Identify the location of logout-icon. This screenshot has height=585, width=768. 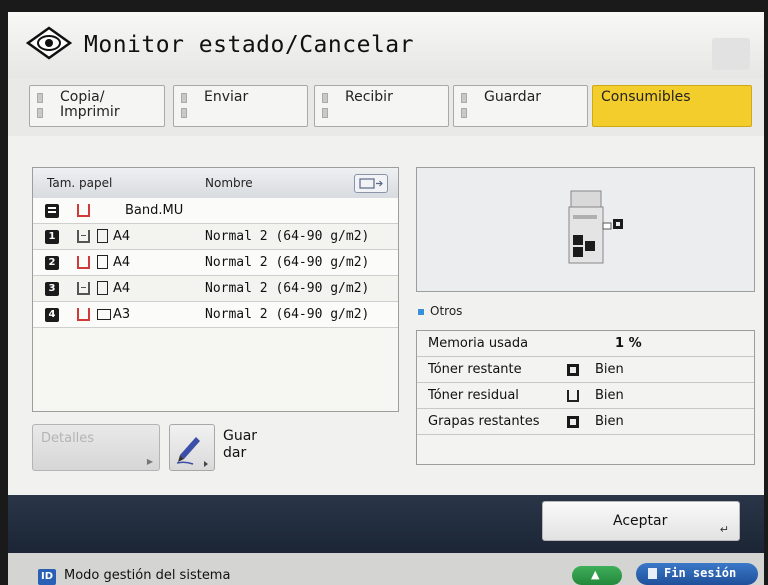
(652, 573).